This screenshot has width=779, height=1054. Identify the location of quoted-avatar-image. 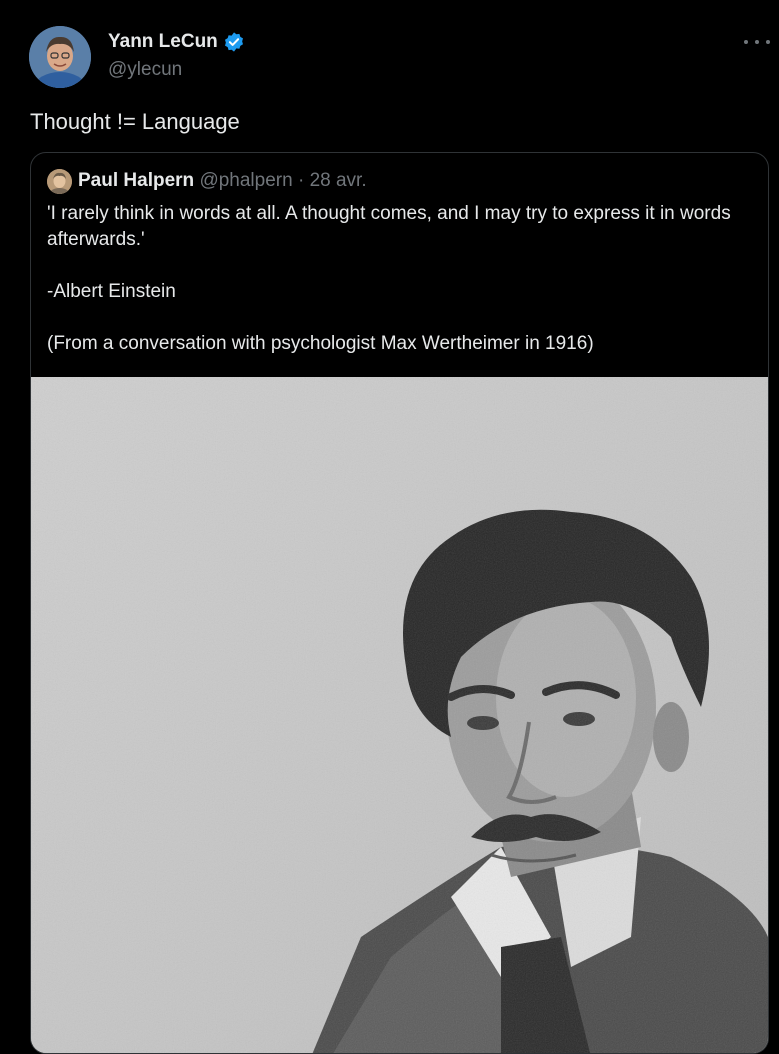
(59, 181).